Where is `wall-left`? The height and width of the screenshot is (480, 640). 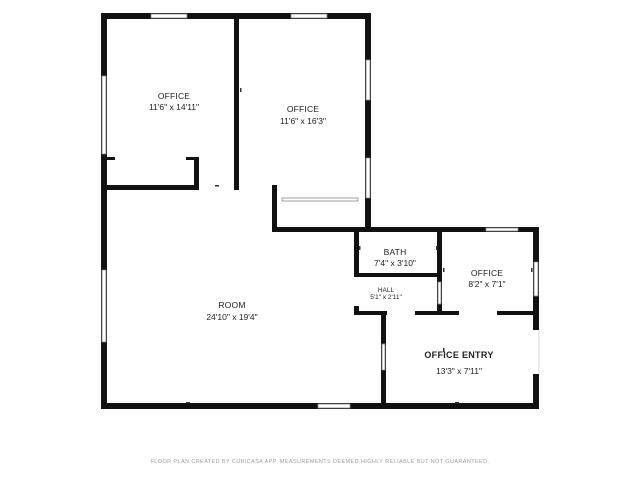
wall-left is located at coordinates (104, 211).